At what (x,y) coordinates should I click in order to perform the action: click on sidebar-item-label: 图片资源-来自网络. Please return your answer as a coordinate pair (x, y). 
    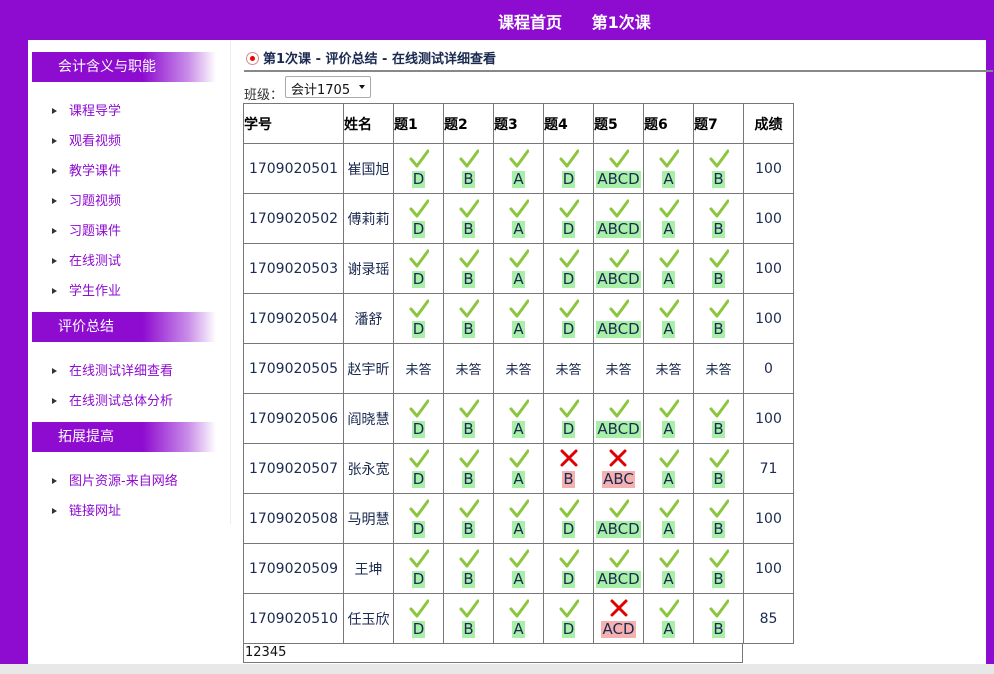
    Looking at the image, I should click on (123, 481).